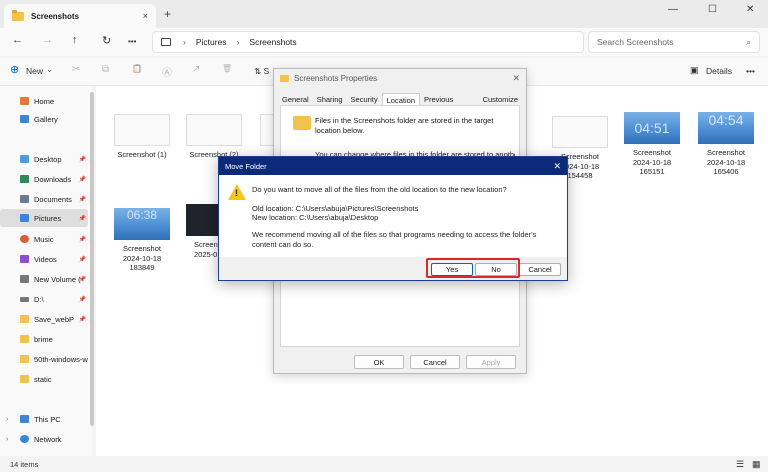  Describe the element at coordinates (75, 40) in the screenshot. I see `up-button: ↑` at that location.